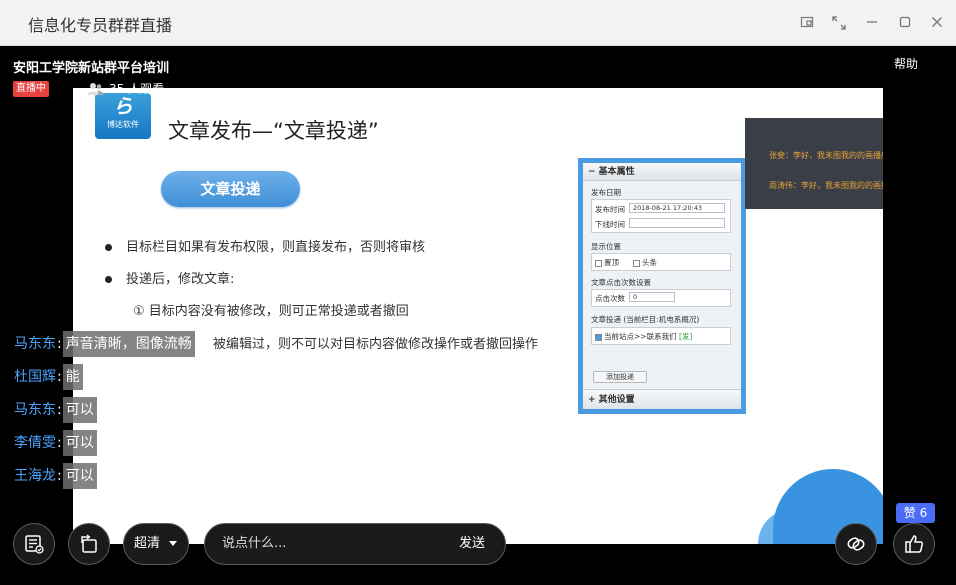 The height and width of the screenshot is (585, 956). What do you see at coordinates (620, 377) in the screenshot?
I see `add-delivery-button: 添加投递` at bounding box center [620, 377].